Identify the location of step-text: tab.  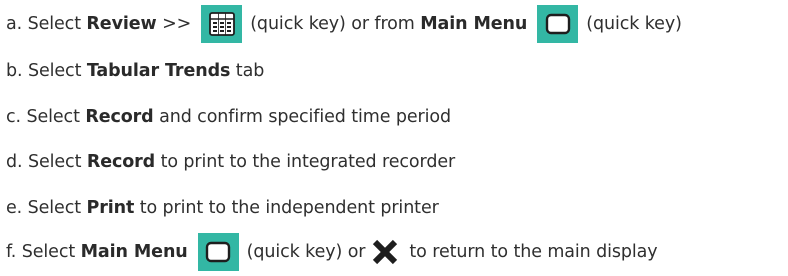
(247, 71).